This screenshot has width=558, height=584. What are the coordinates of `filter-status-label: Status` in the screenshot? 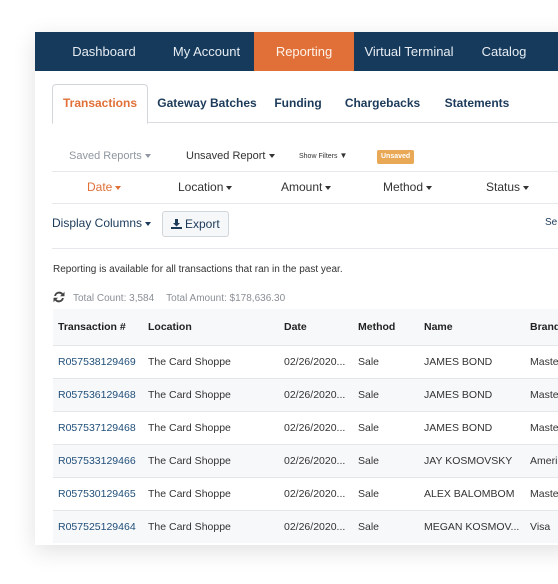 It's located at (503, 187).